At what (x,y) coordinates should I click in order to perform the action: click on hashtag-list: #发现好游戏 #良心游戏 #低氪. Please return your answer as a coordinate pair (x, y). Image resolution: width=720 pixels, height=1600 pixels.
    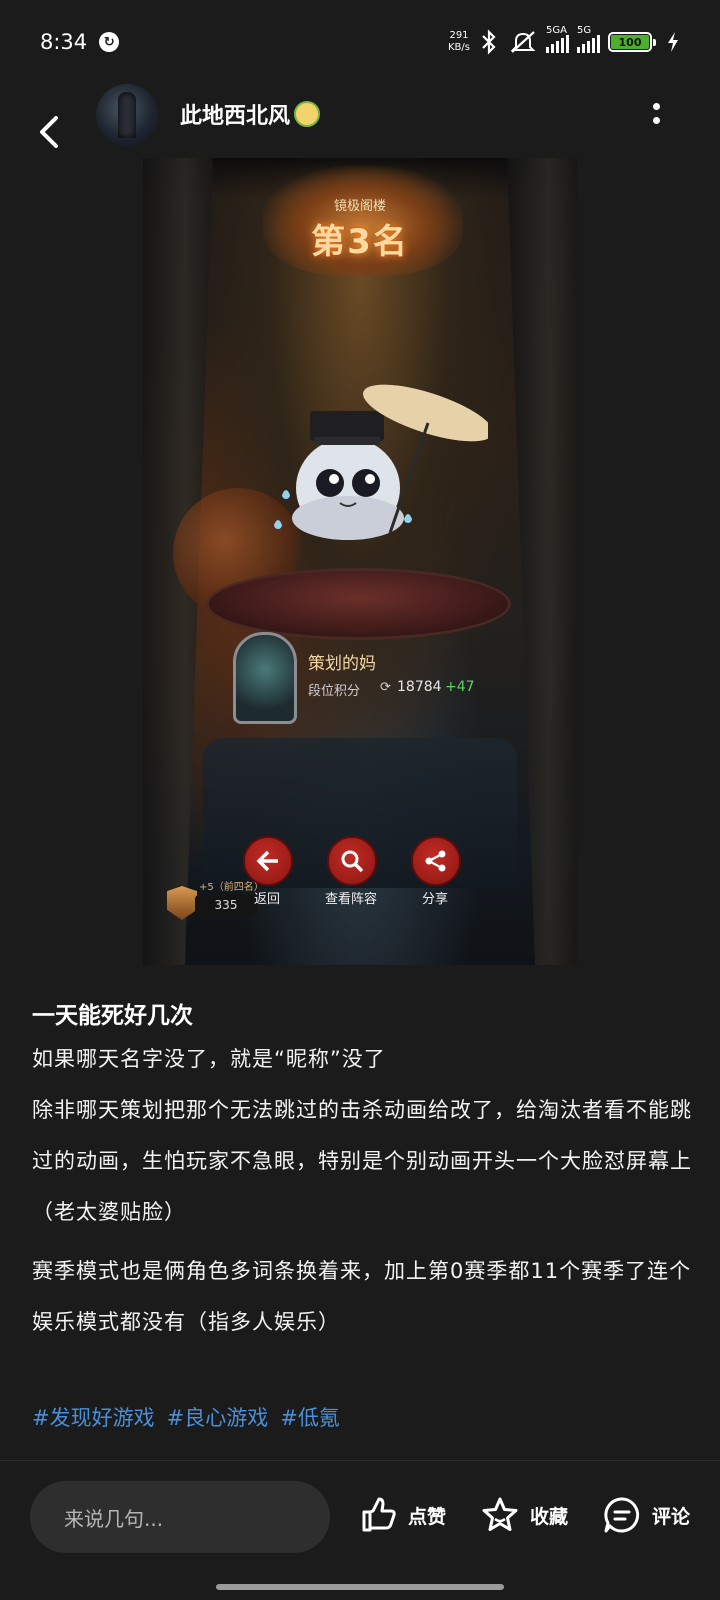
    Looking at the image, I should click on (186, 1417).